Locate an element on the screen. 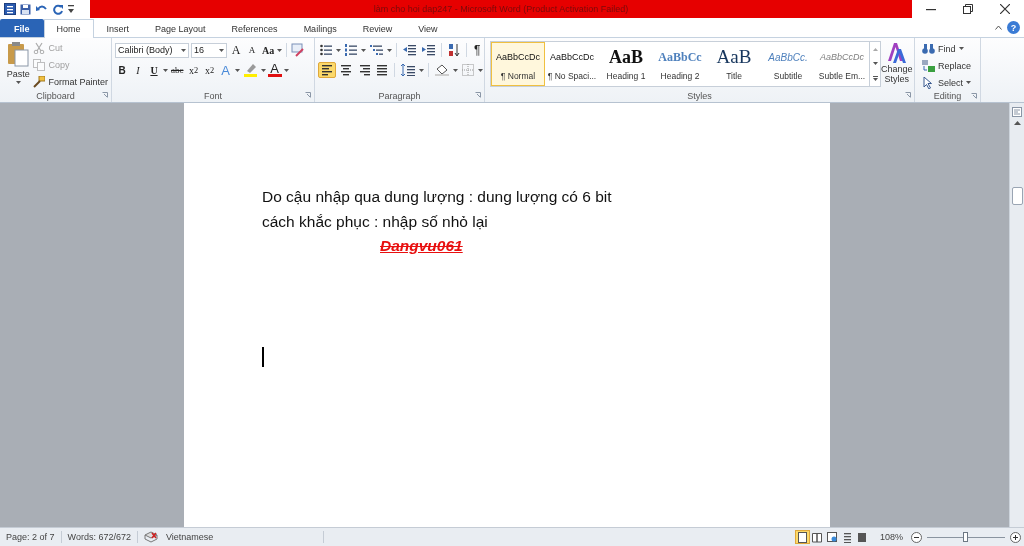 The width and height of the screenshot is (1024, 546). ribbon-tab: Page Layout is located at coordinates (180, 28).